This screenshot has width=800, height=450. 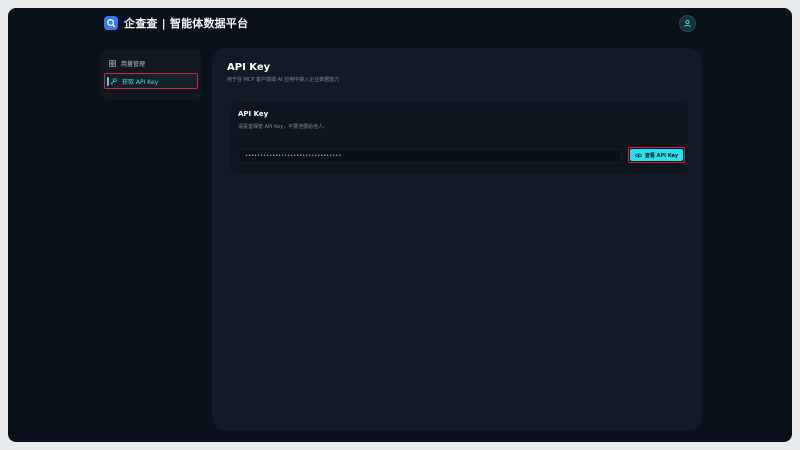 I want to click on page-subtitle: 用于在 MCP 客户端或 AI 应用中接入企业数据能力, so click(x=283, y=80).